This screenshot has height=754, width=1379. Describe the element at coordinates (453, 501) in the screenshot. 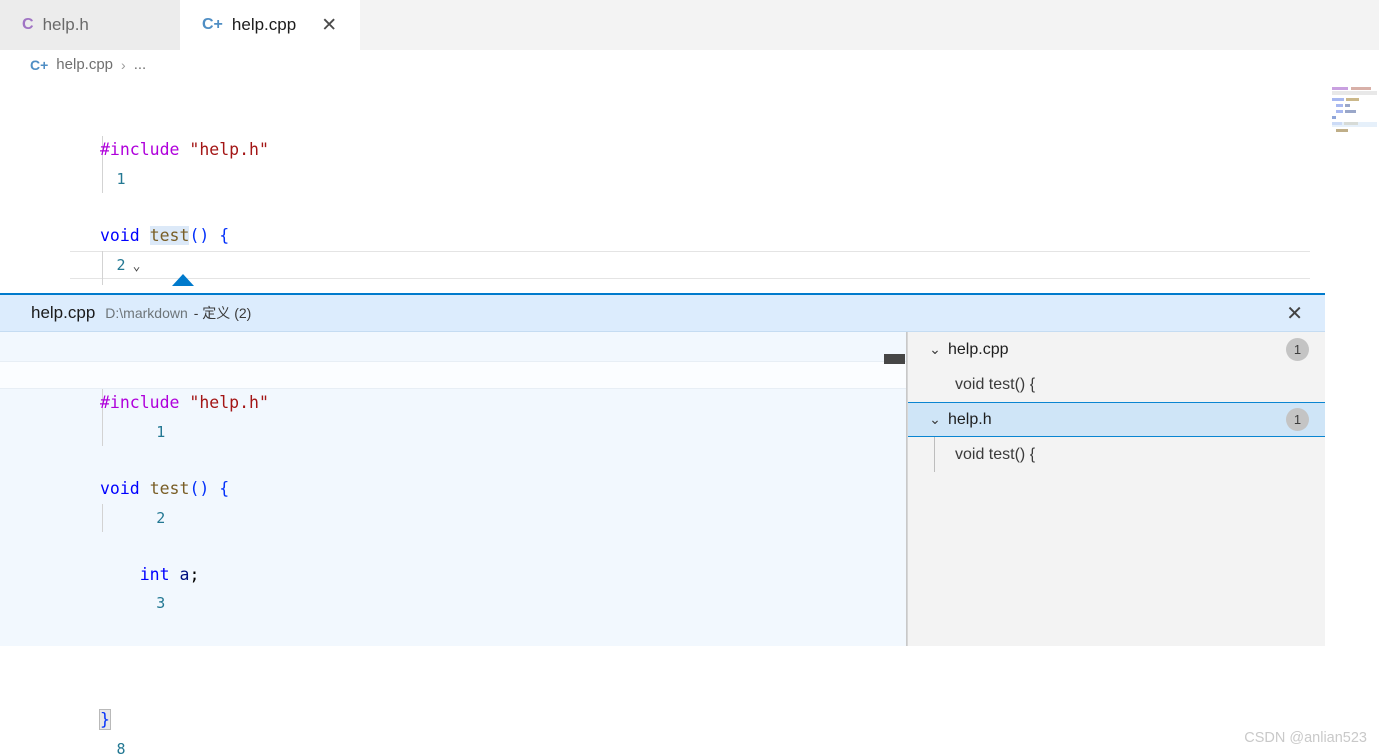

I see `code-line: 2 void test() {` at that location.